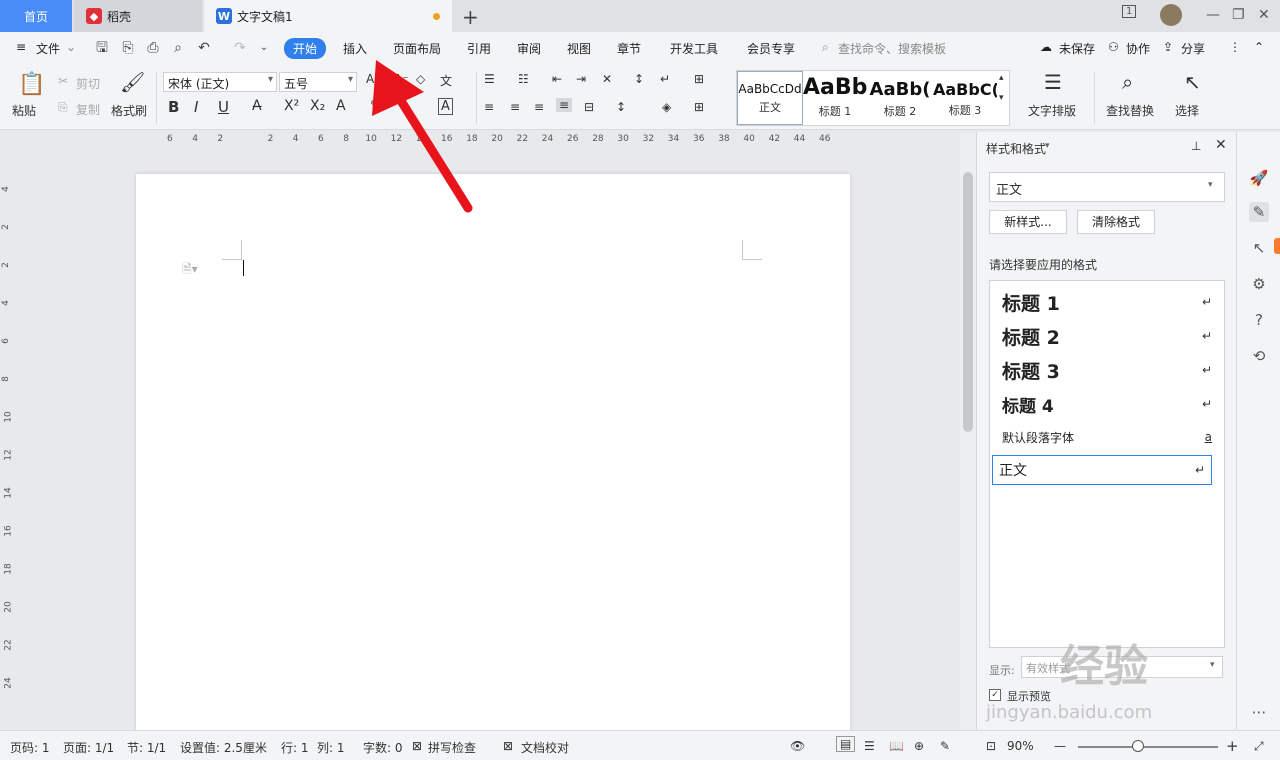  I want to click on pane-title-chevron-icon: ▾, so click(1047, 146).